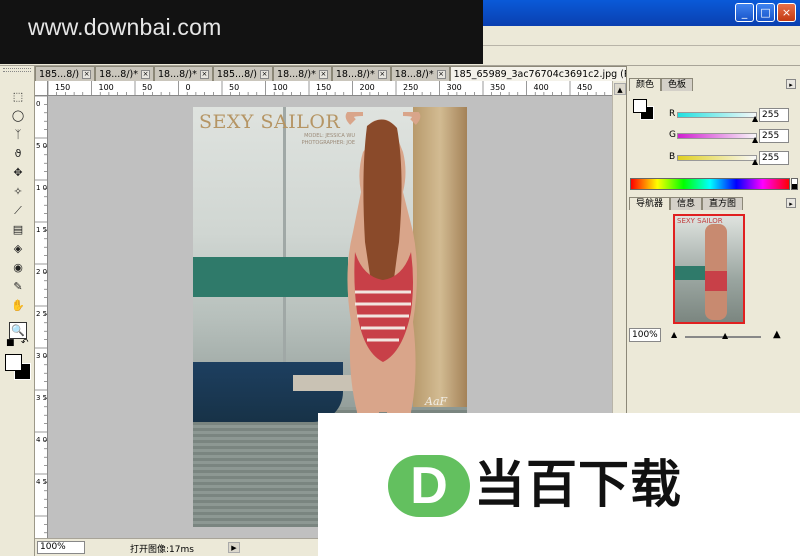 This screenshot has height=556, width=800. Describe the element at coordinates (18, 96) in the screenshot. I see `marquee-tool-icon: ⬚` at that location.